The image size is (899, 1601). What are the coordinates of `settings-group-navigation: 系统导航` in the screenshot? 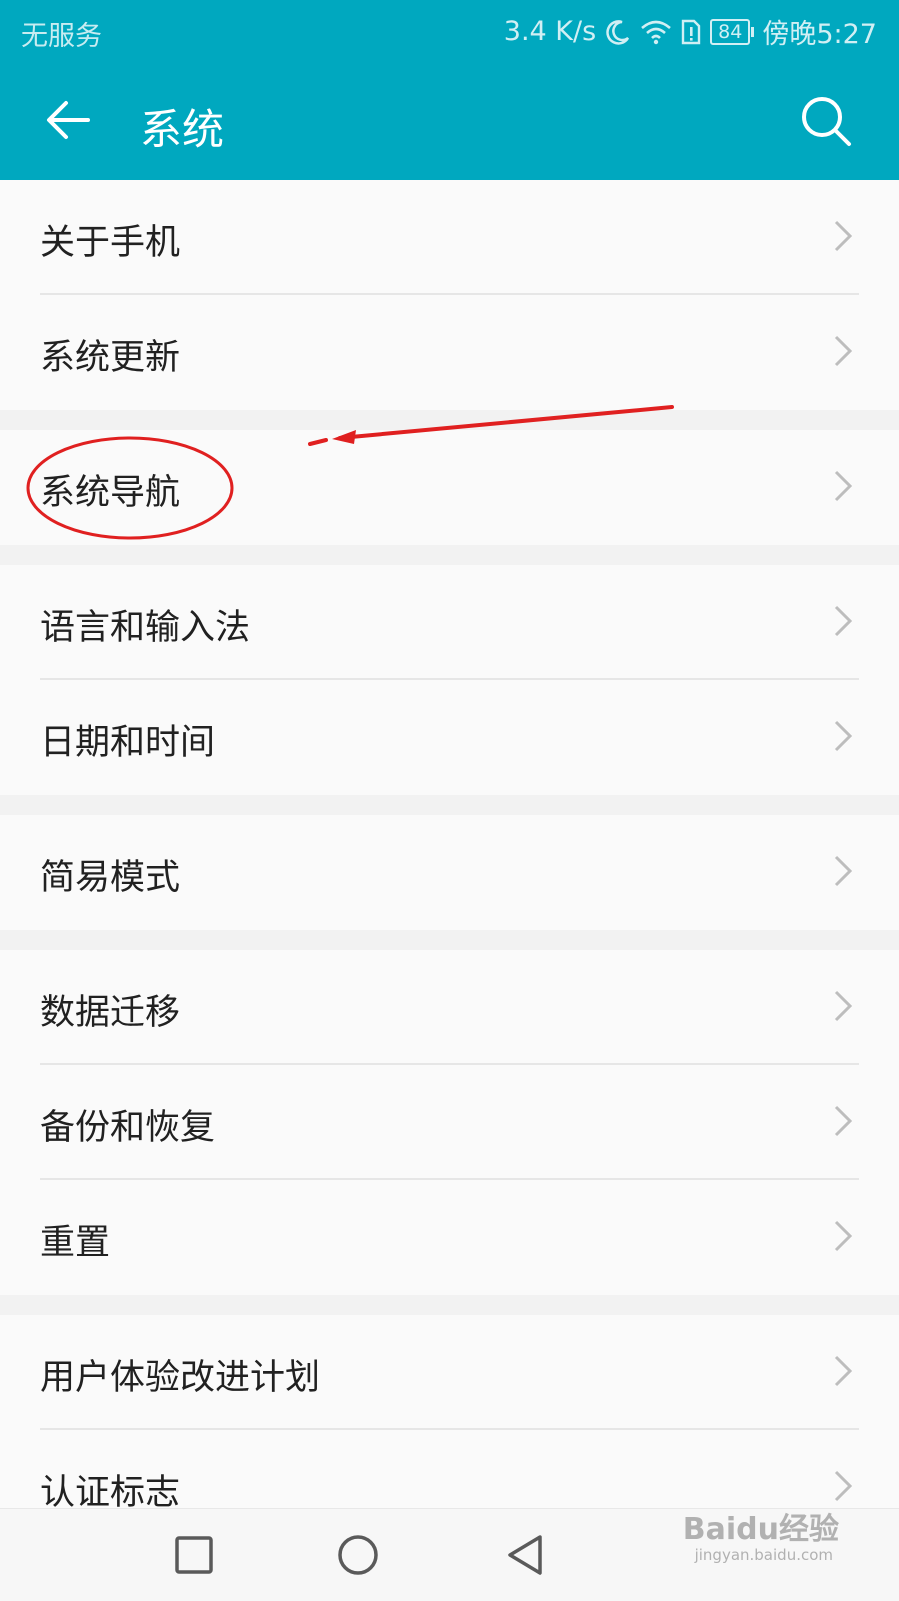 It's located at (449, 487).